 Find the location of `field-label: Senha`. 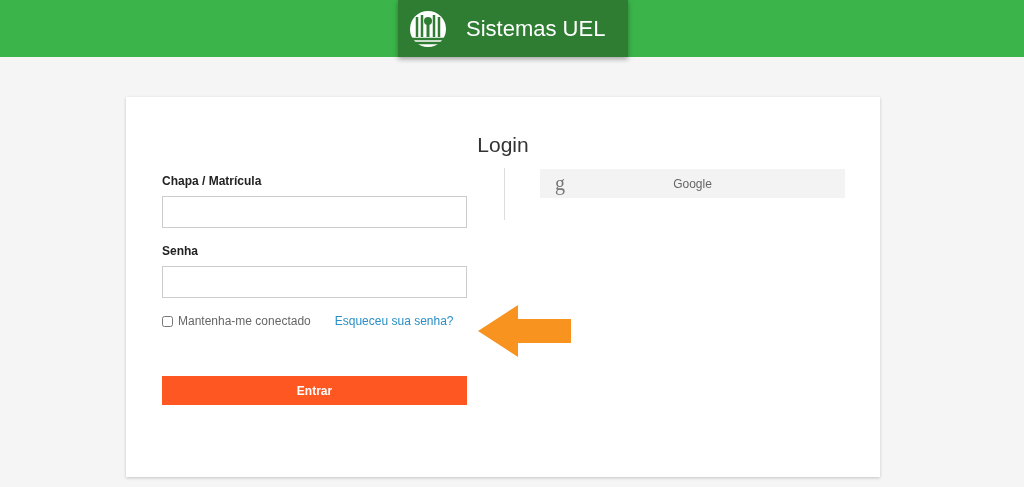

field-label: Senha is located at coordinates (180, 251).